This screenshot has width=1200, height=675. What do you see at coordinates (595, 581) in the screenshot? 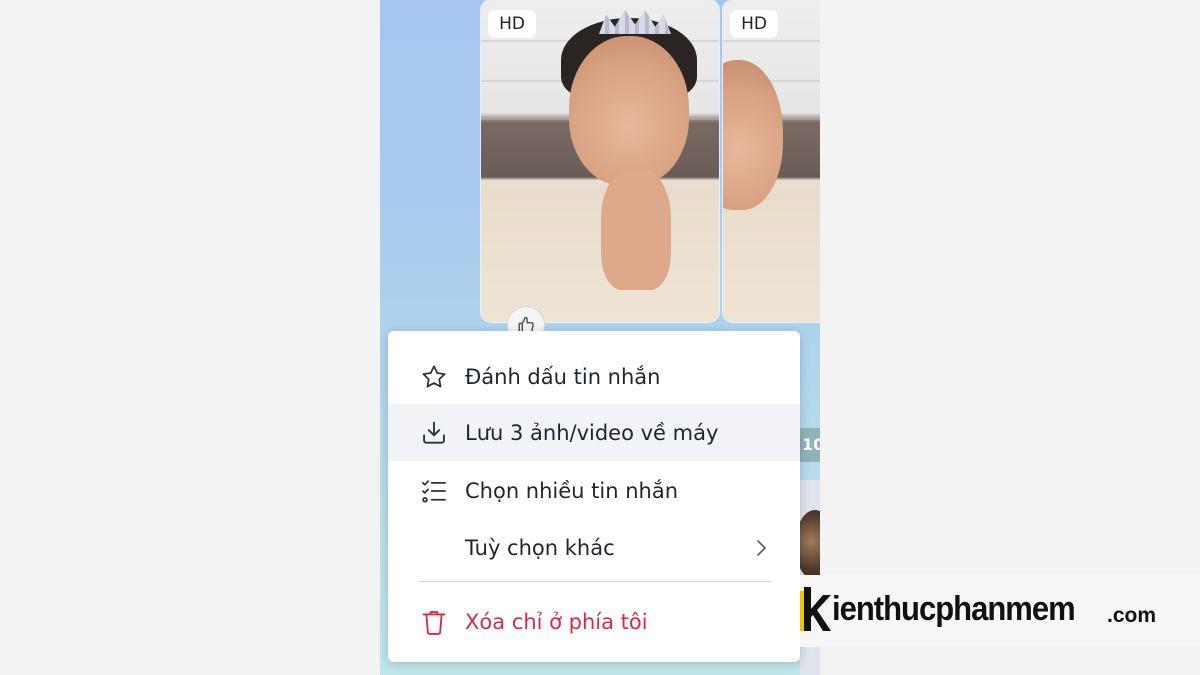
I see `menu-divider` at bounding box center [595, 581].